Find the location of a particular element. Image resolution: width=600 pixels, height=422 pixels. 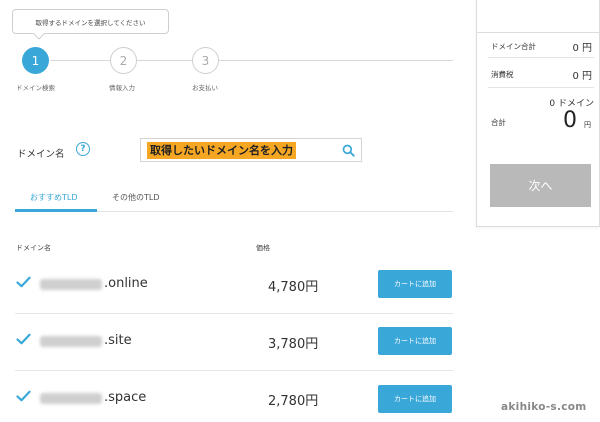

step-3-circle: 3 is located at coordinates (205, 60).